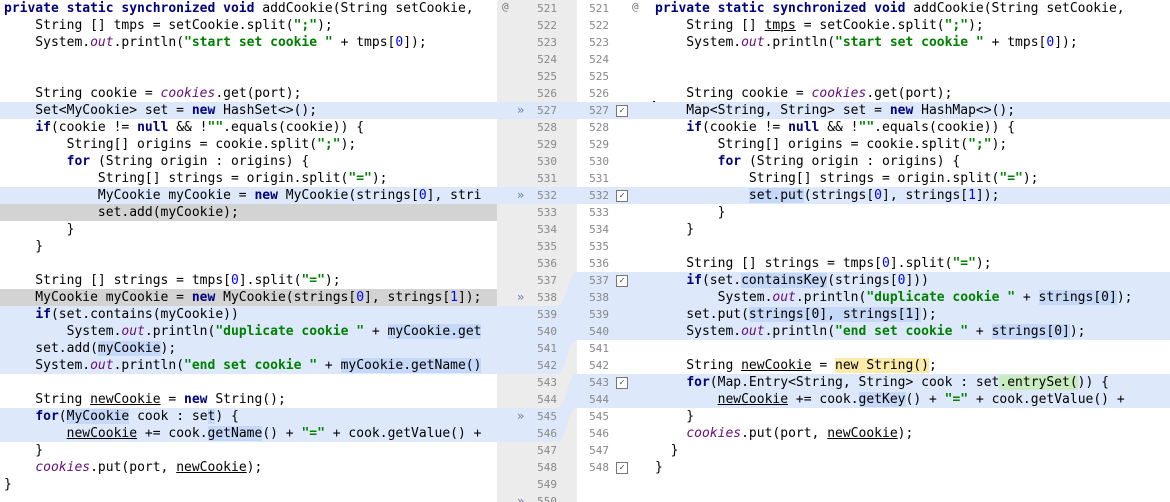  I want to click on code-token: 1, so click(454, 297).